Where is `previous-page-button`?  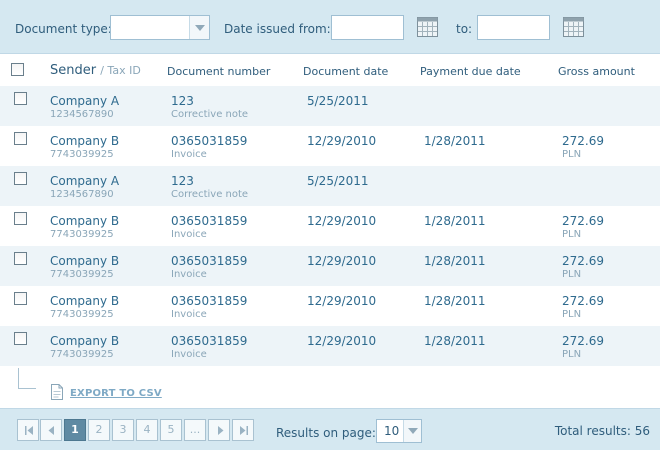
previous-page-button is located at coordinates (51, 430).